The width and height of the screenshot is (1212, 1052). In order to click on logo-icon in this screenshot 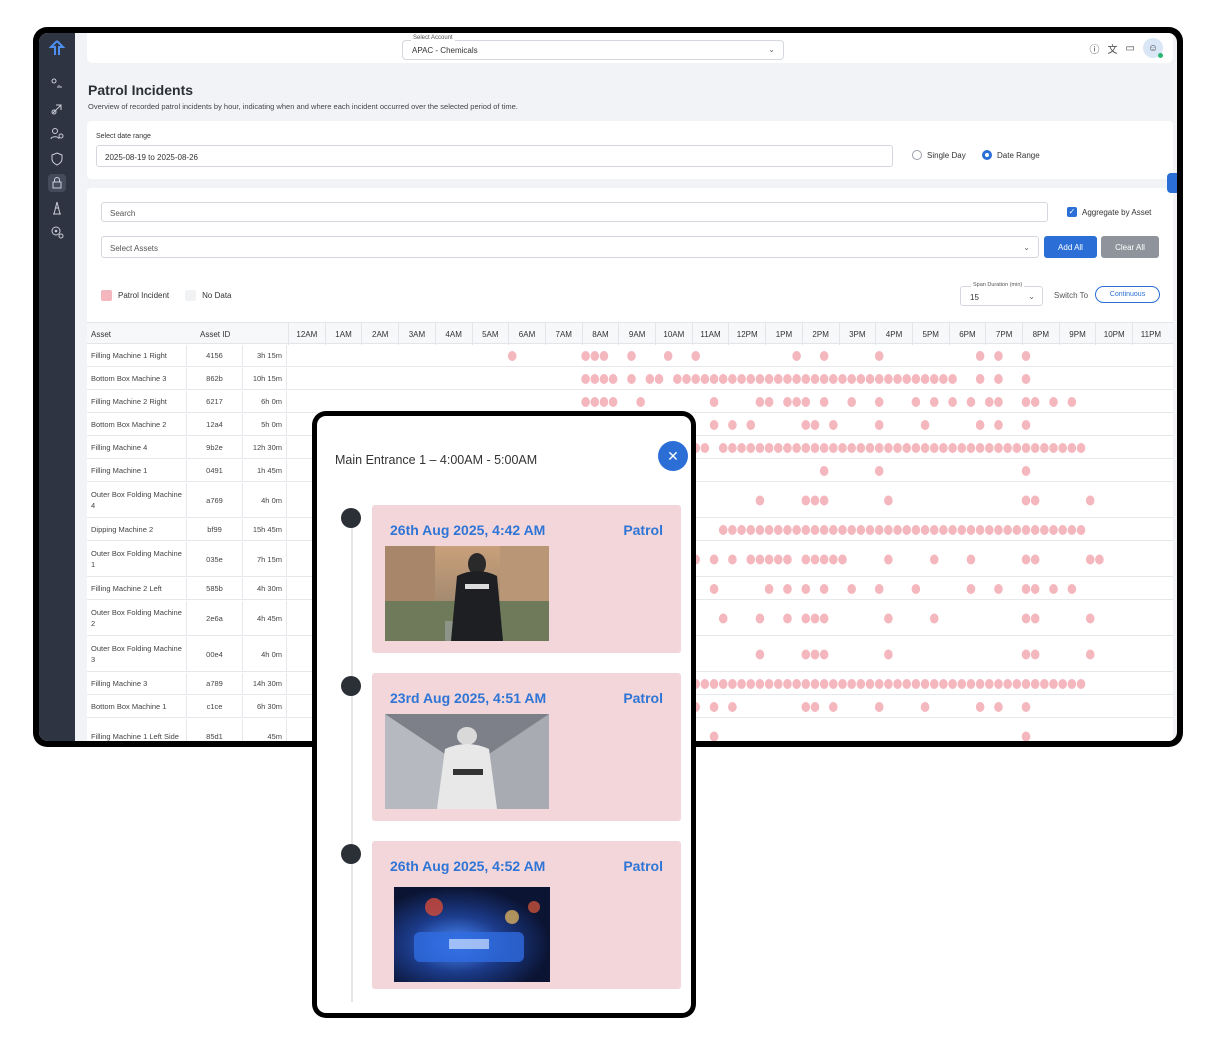, I will do `click(57, 47)`.